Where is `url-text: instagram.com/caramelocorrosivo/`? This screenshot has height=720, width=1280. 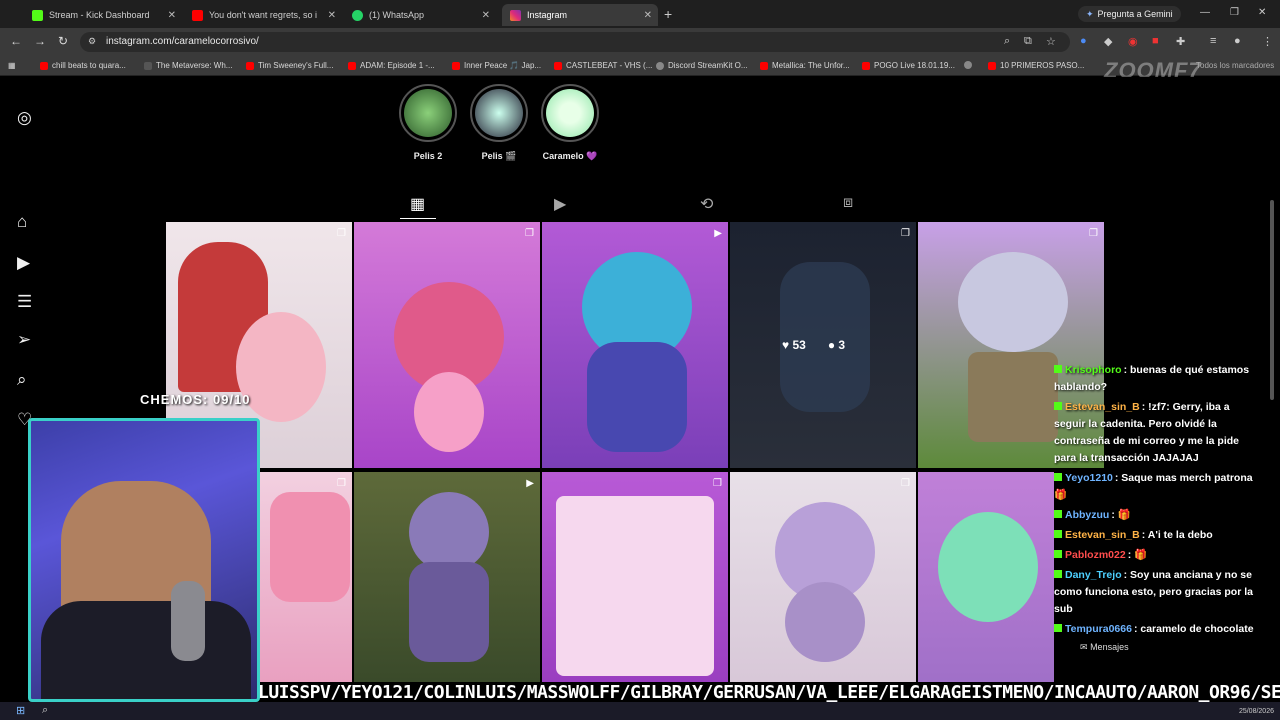 url-text: instagram.com/caramelocorrosivo/ is located at coordinates (182, 41).